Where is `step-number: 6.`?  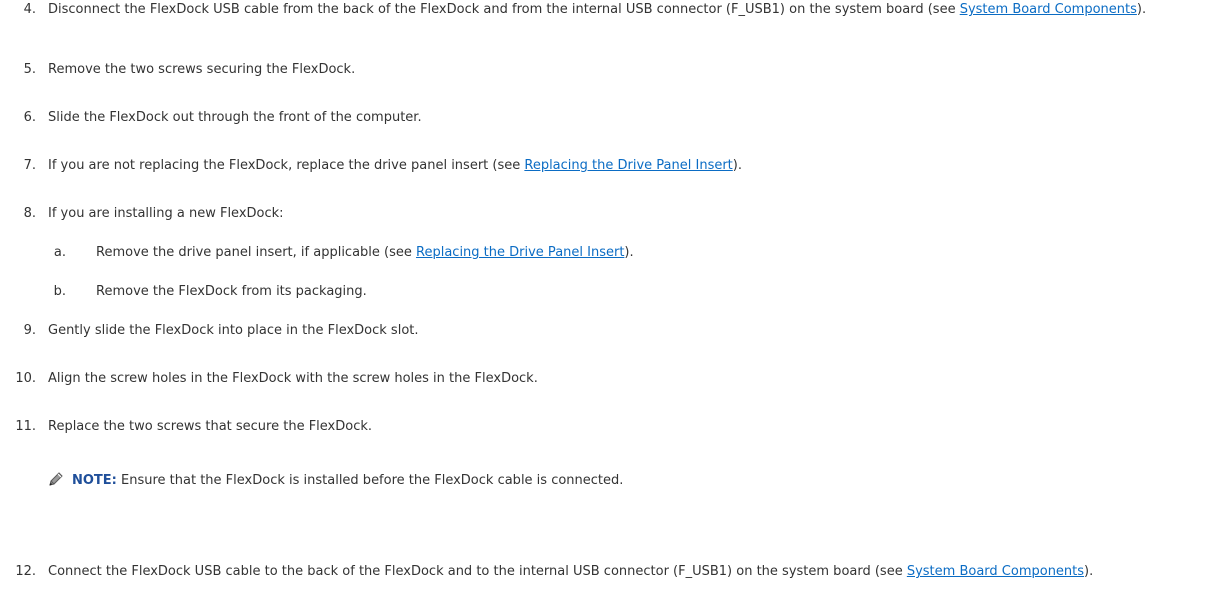 step-number: 6. is located at coordinates (29, 117).